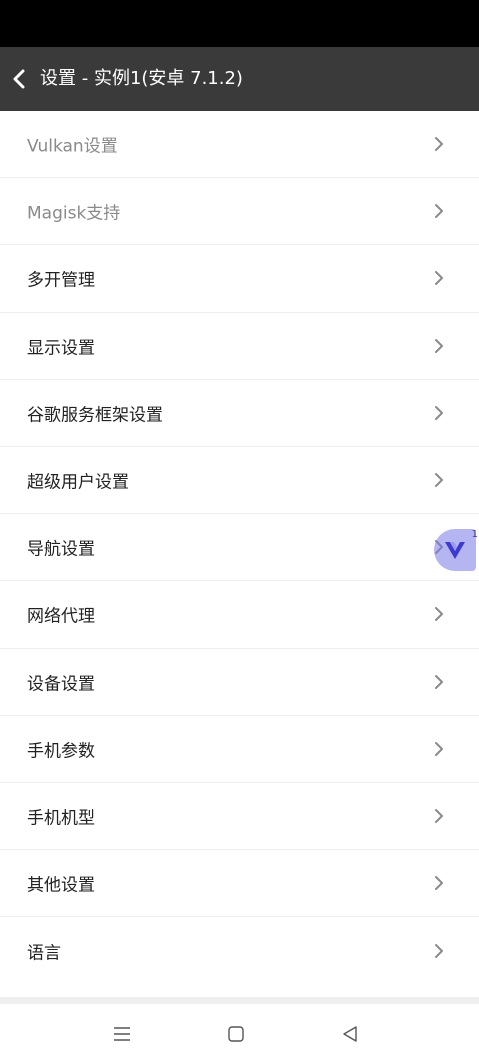 This screenshot has height=1064, width=479. I want to click on recent-apps-button, so click(122, 1034).